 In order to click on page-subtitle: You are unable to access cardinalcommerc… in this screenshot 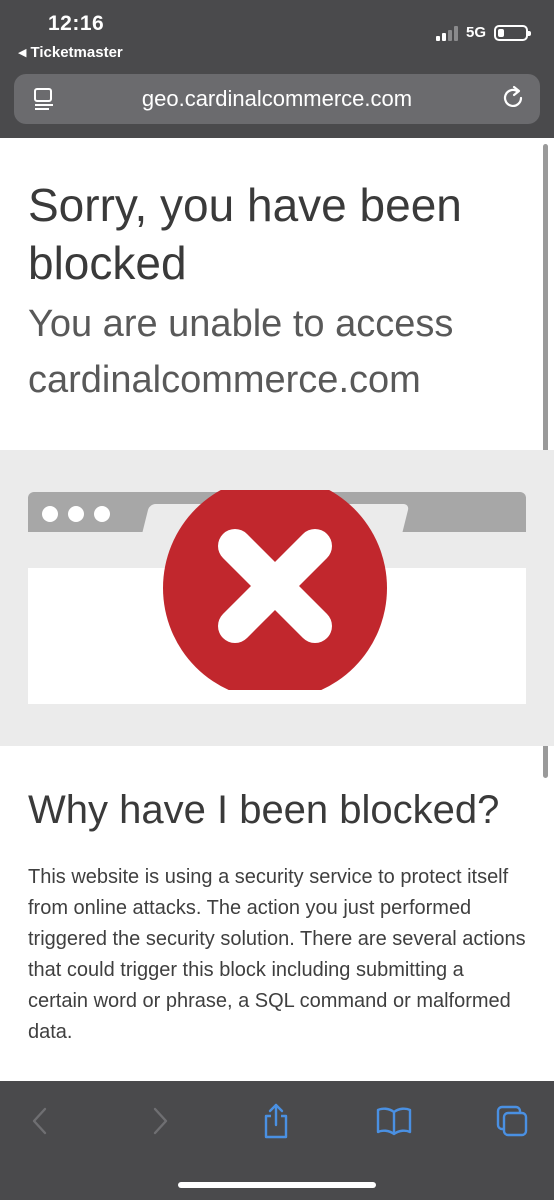, I will do `click(241, 352)`.